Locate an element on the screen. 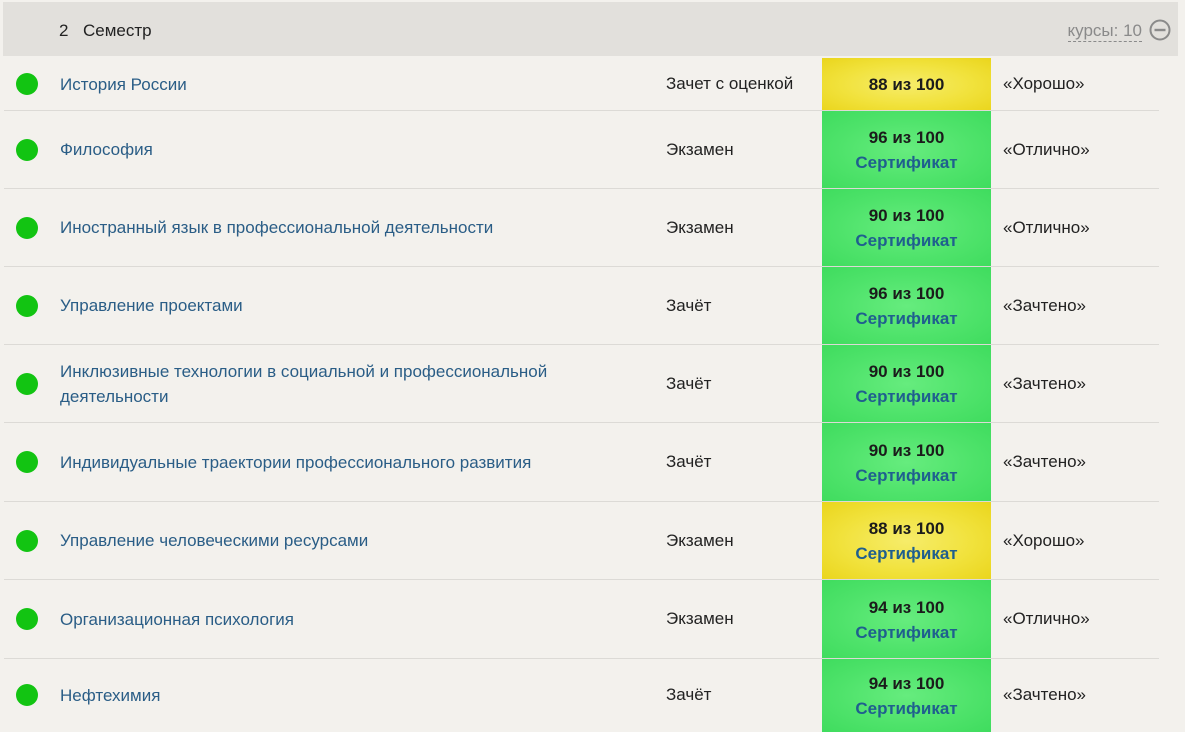 The height and width of the screenshot is (732, 1185). score-cell: 88 из 100 is located at coordinates (906, 84).